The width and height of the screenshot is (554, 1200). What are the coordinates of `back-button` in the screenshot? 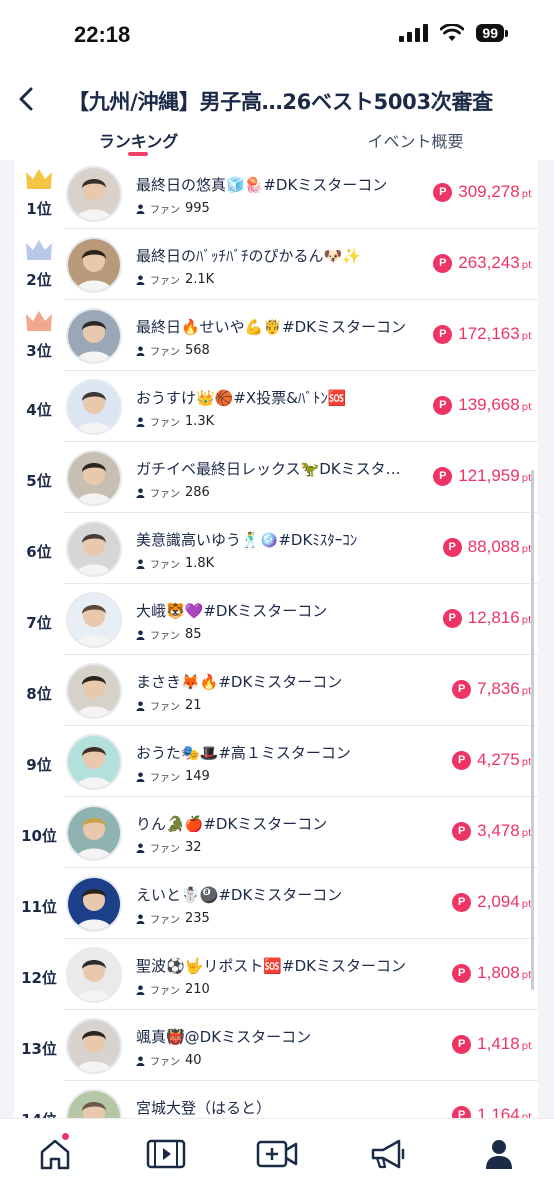 It's located at (27, 99).